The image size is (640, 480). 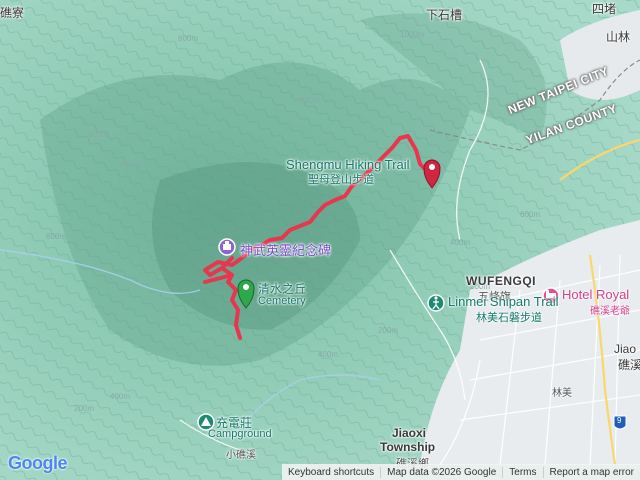 I want to click on trail-label-linmei: Linmei Shipan Trail, so click(x=503, y=301).